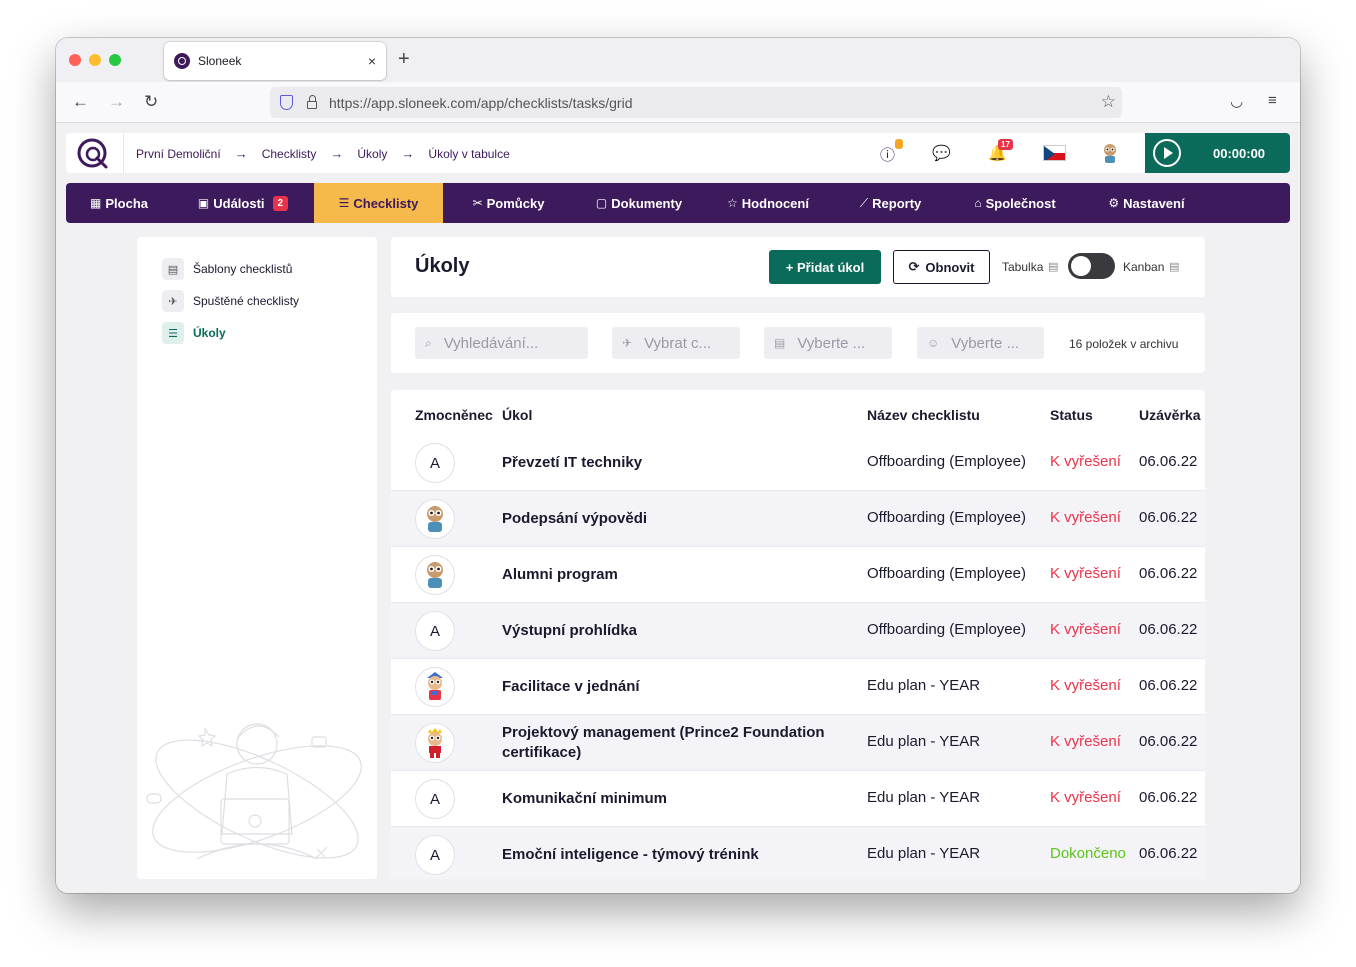  Describe the element at coordinates (80, 102) in the screenshot. I see `back-arrow-icon: ←` at that location.